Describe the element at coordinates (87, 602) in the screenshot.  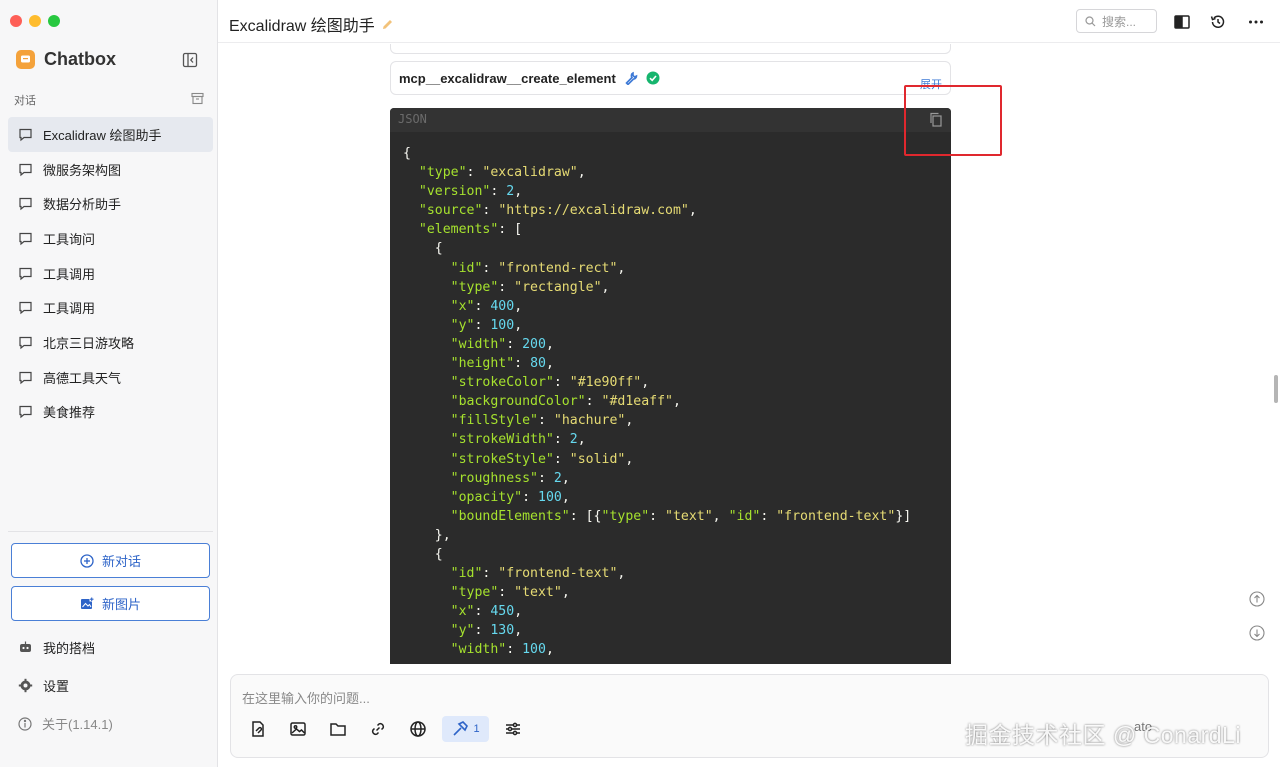
I see `image-plus-icon` at that location.